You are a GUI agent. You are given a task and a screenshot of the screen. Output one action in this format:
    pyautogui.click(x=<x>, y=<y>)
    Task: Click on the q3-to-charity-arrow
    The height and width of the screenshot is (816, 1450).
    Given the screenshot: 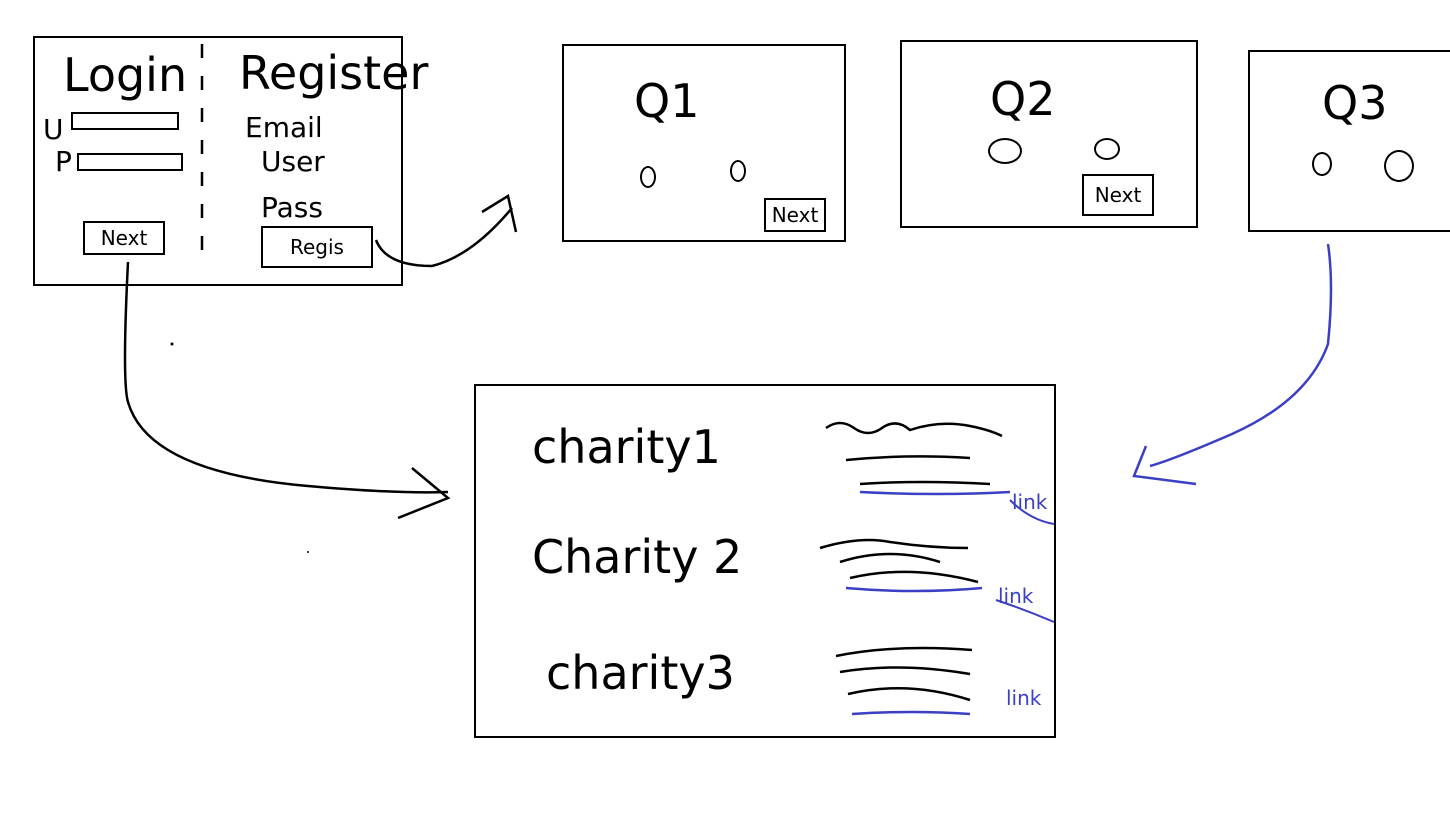 What is the action you would take?
    pyautogui.click(x=1241, y=355)
    